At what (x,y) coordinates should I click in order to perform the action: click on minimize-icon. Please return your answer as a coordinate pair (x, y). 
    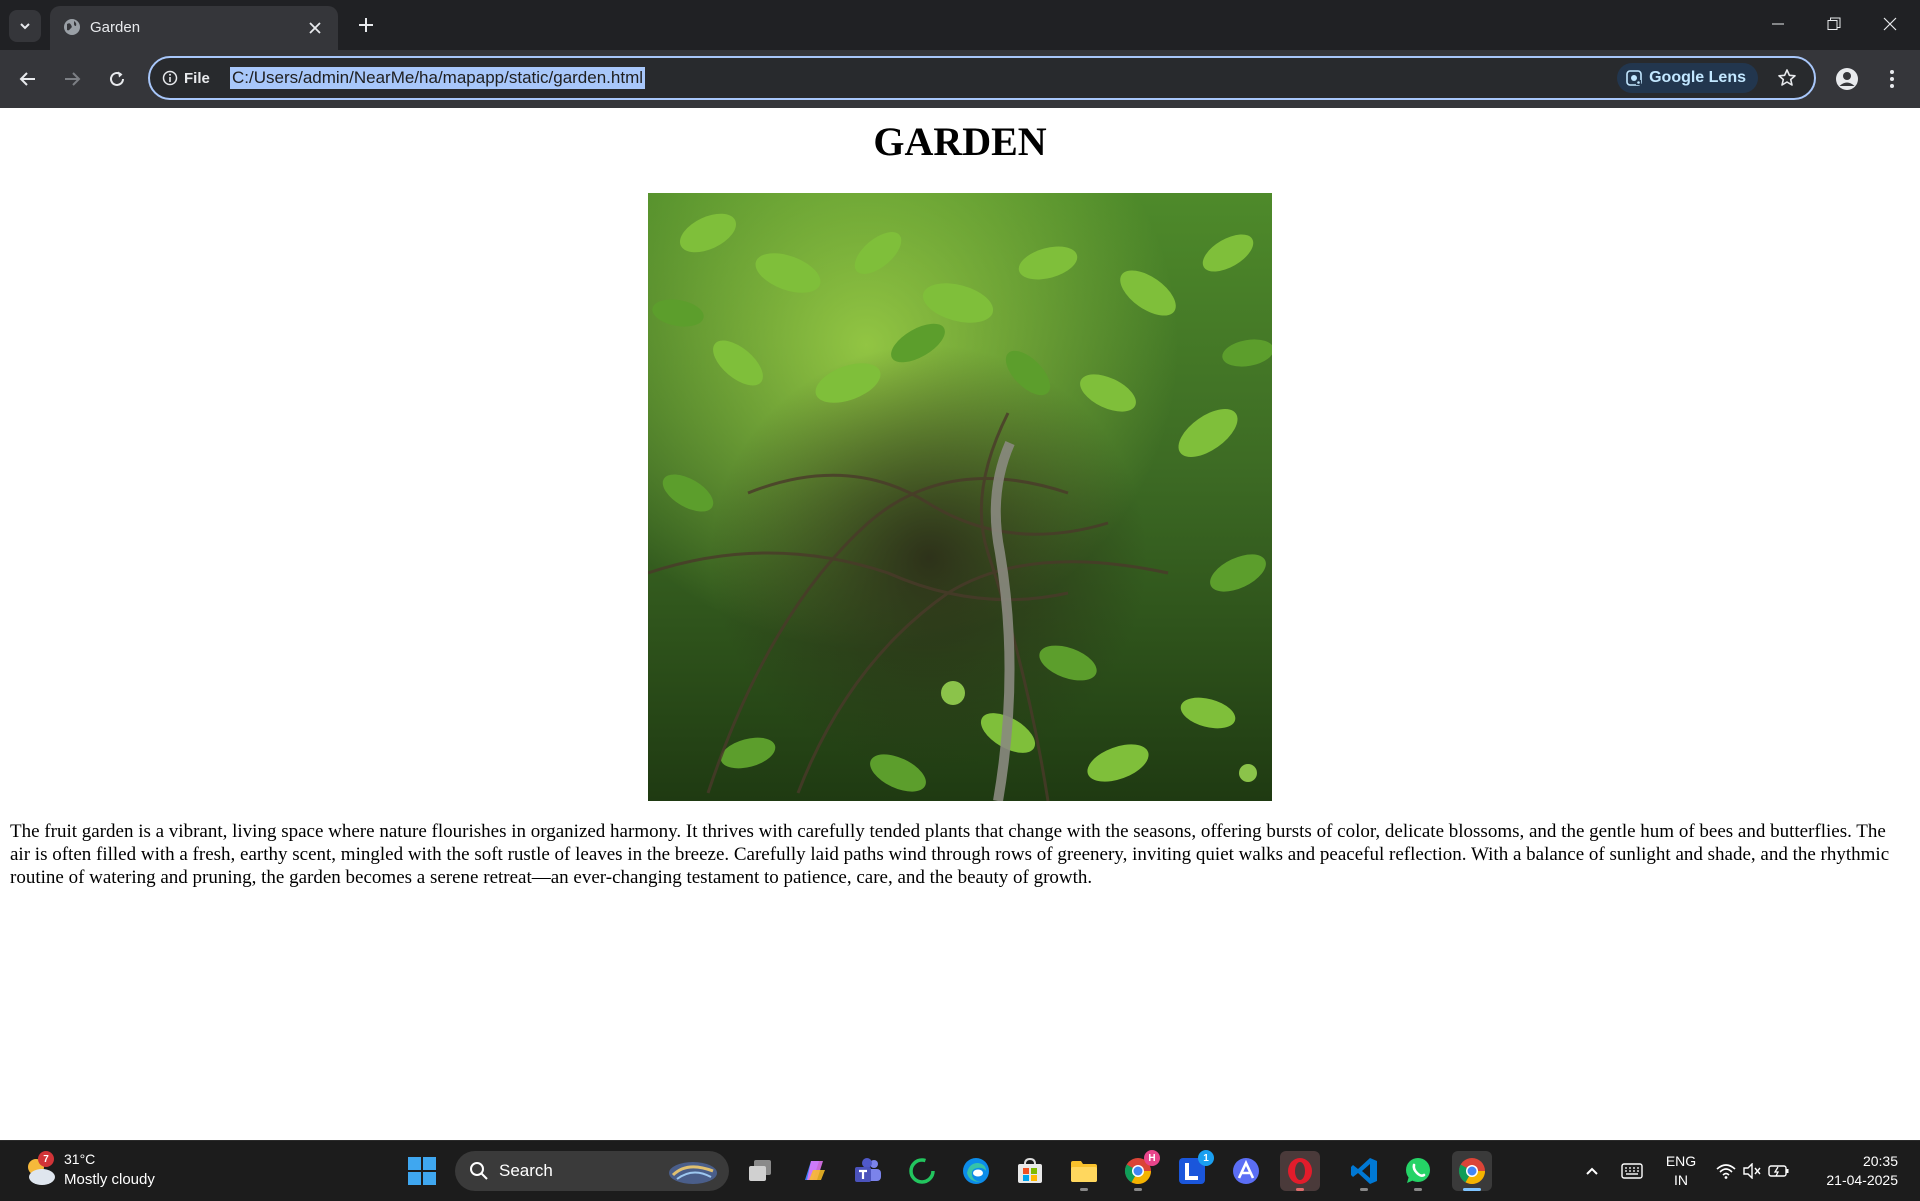
    Looking at the image, I should click on (1778, 24).